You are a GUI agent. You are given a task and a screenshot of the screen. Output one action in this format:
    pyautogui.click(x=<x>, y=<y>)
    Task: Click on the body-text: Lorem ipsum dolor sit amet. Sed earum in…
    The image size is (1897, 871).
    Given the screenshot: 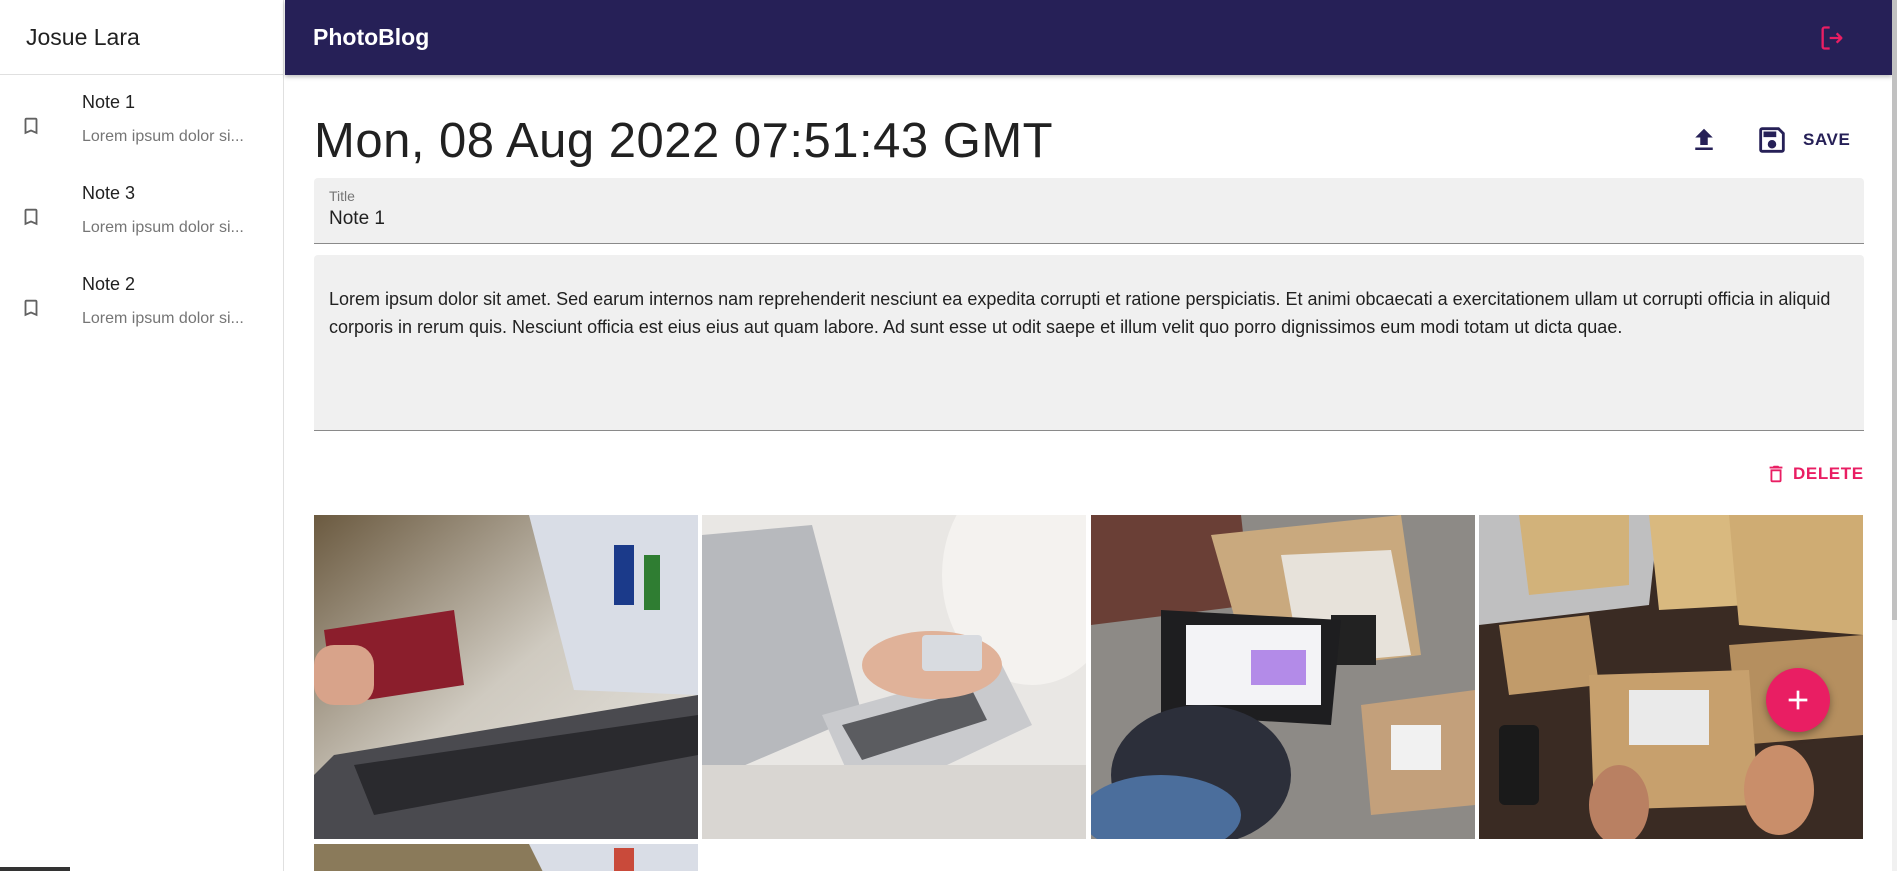 What is the action you would take?
    pyautogui.click(x=1080, y=313)
    